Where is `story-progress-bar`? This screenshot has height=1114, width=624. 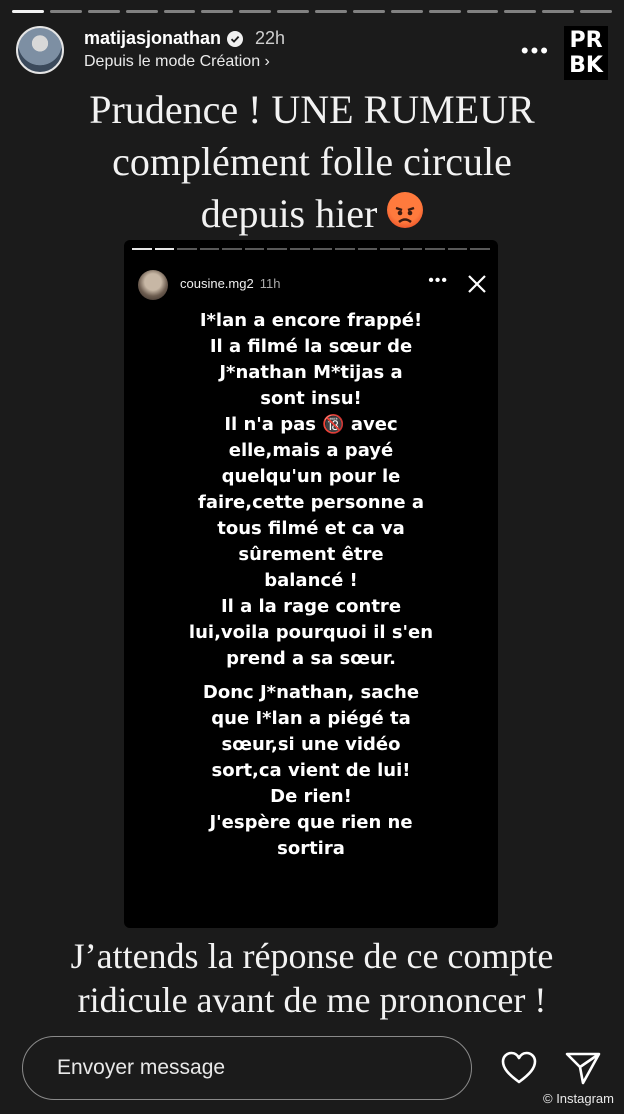 story-progress-bar is located at coordinates (312, 11).